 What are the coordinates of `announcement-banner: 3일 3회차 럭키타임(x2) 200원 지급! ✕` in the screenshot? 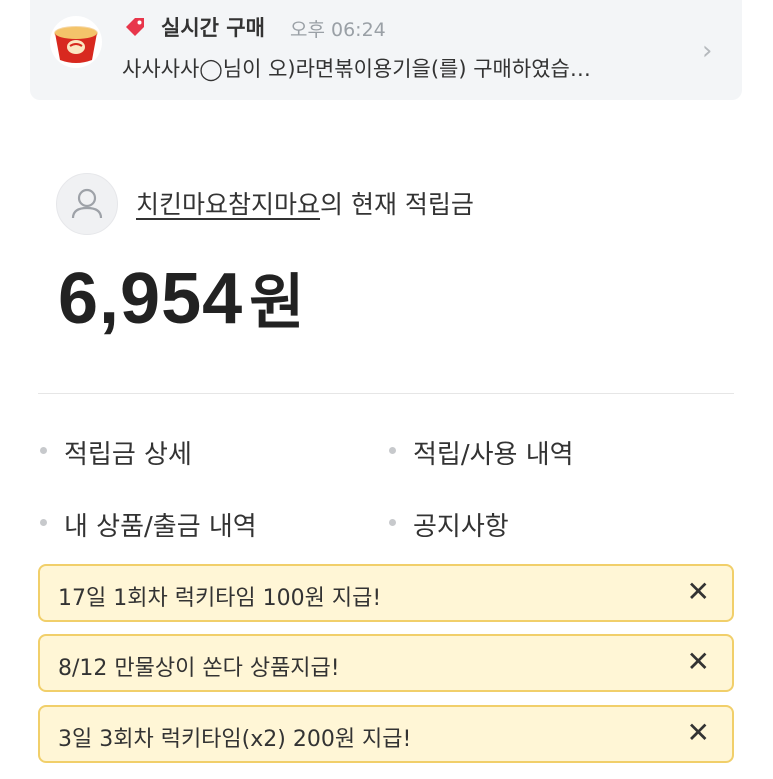 It's located at (386, 734).